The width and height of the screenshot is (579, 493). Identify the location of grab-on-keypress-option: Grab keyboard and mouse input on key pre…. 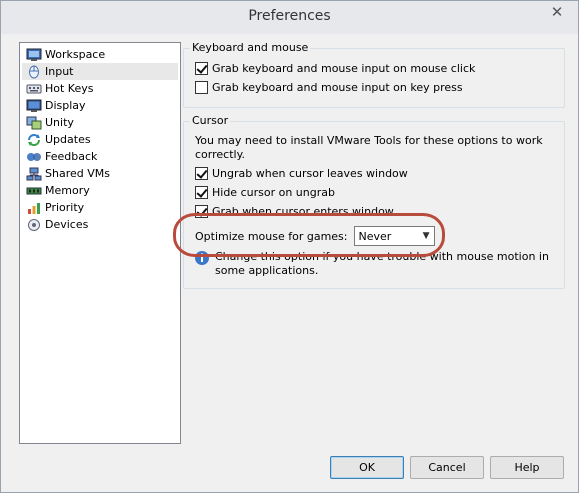
(329, 87).